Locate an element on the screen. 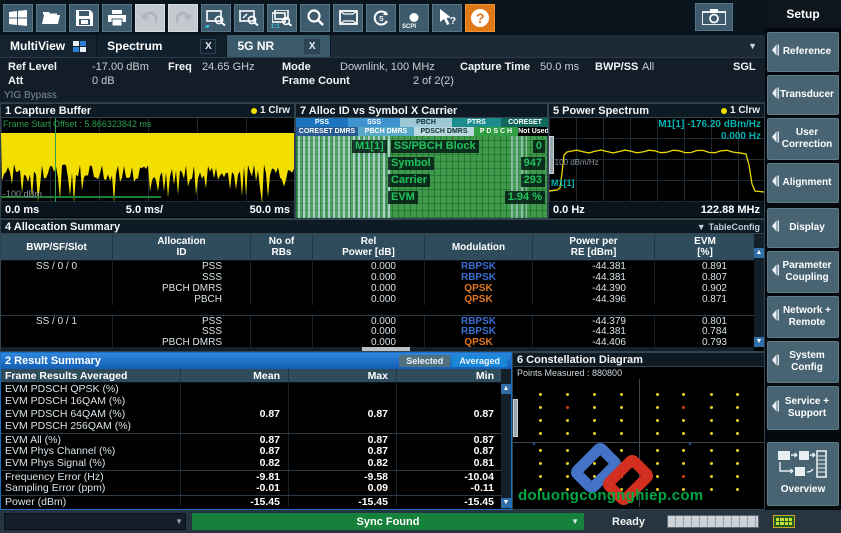 This screenshot has width=841, height=533. allocation-hscrollbar is located at coordinates (377, 349).